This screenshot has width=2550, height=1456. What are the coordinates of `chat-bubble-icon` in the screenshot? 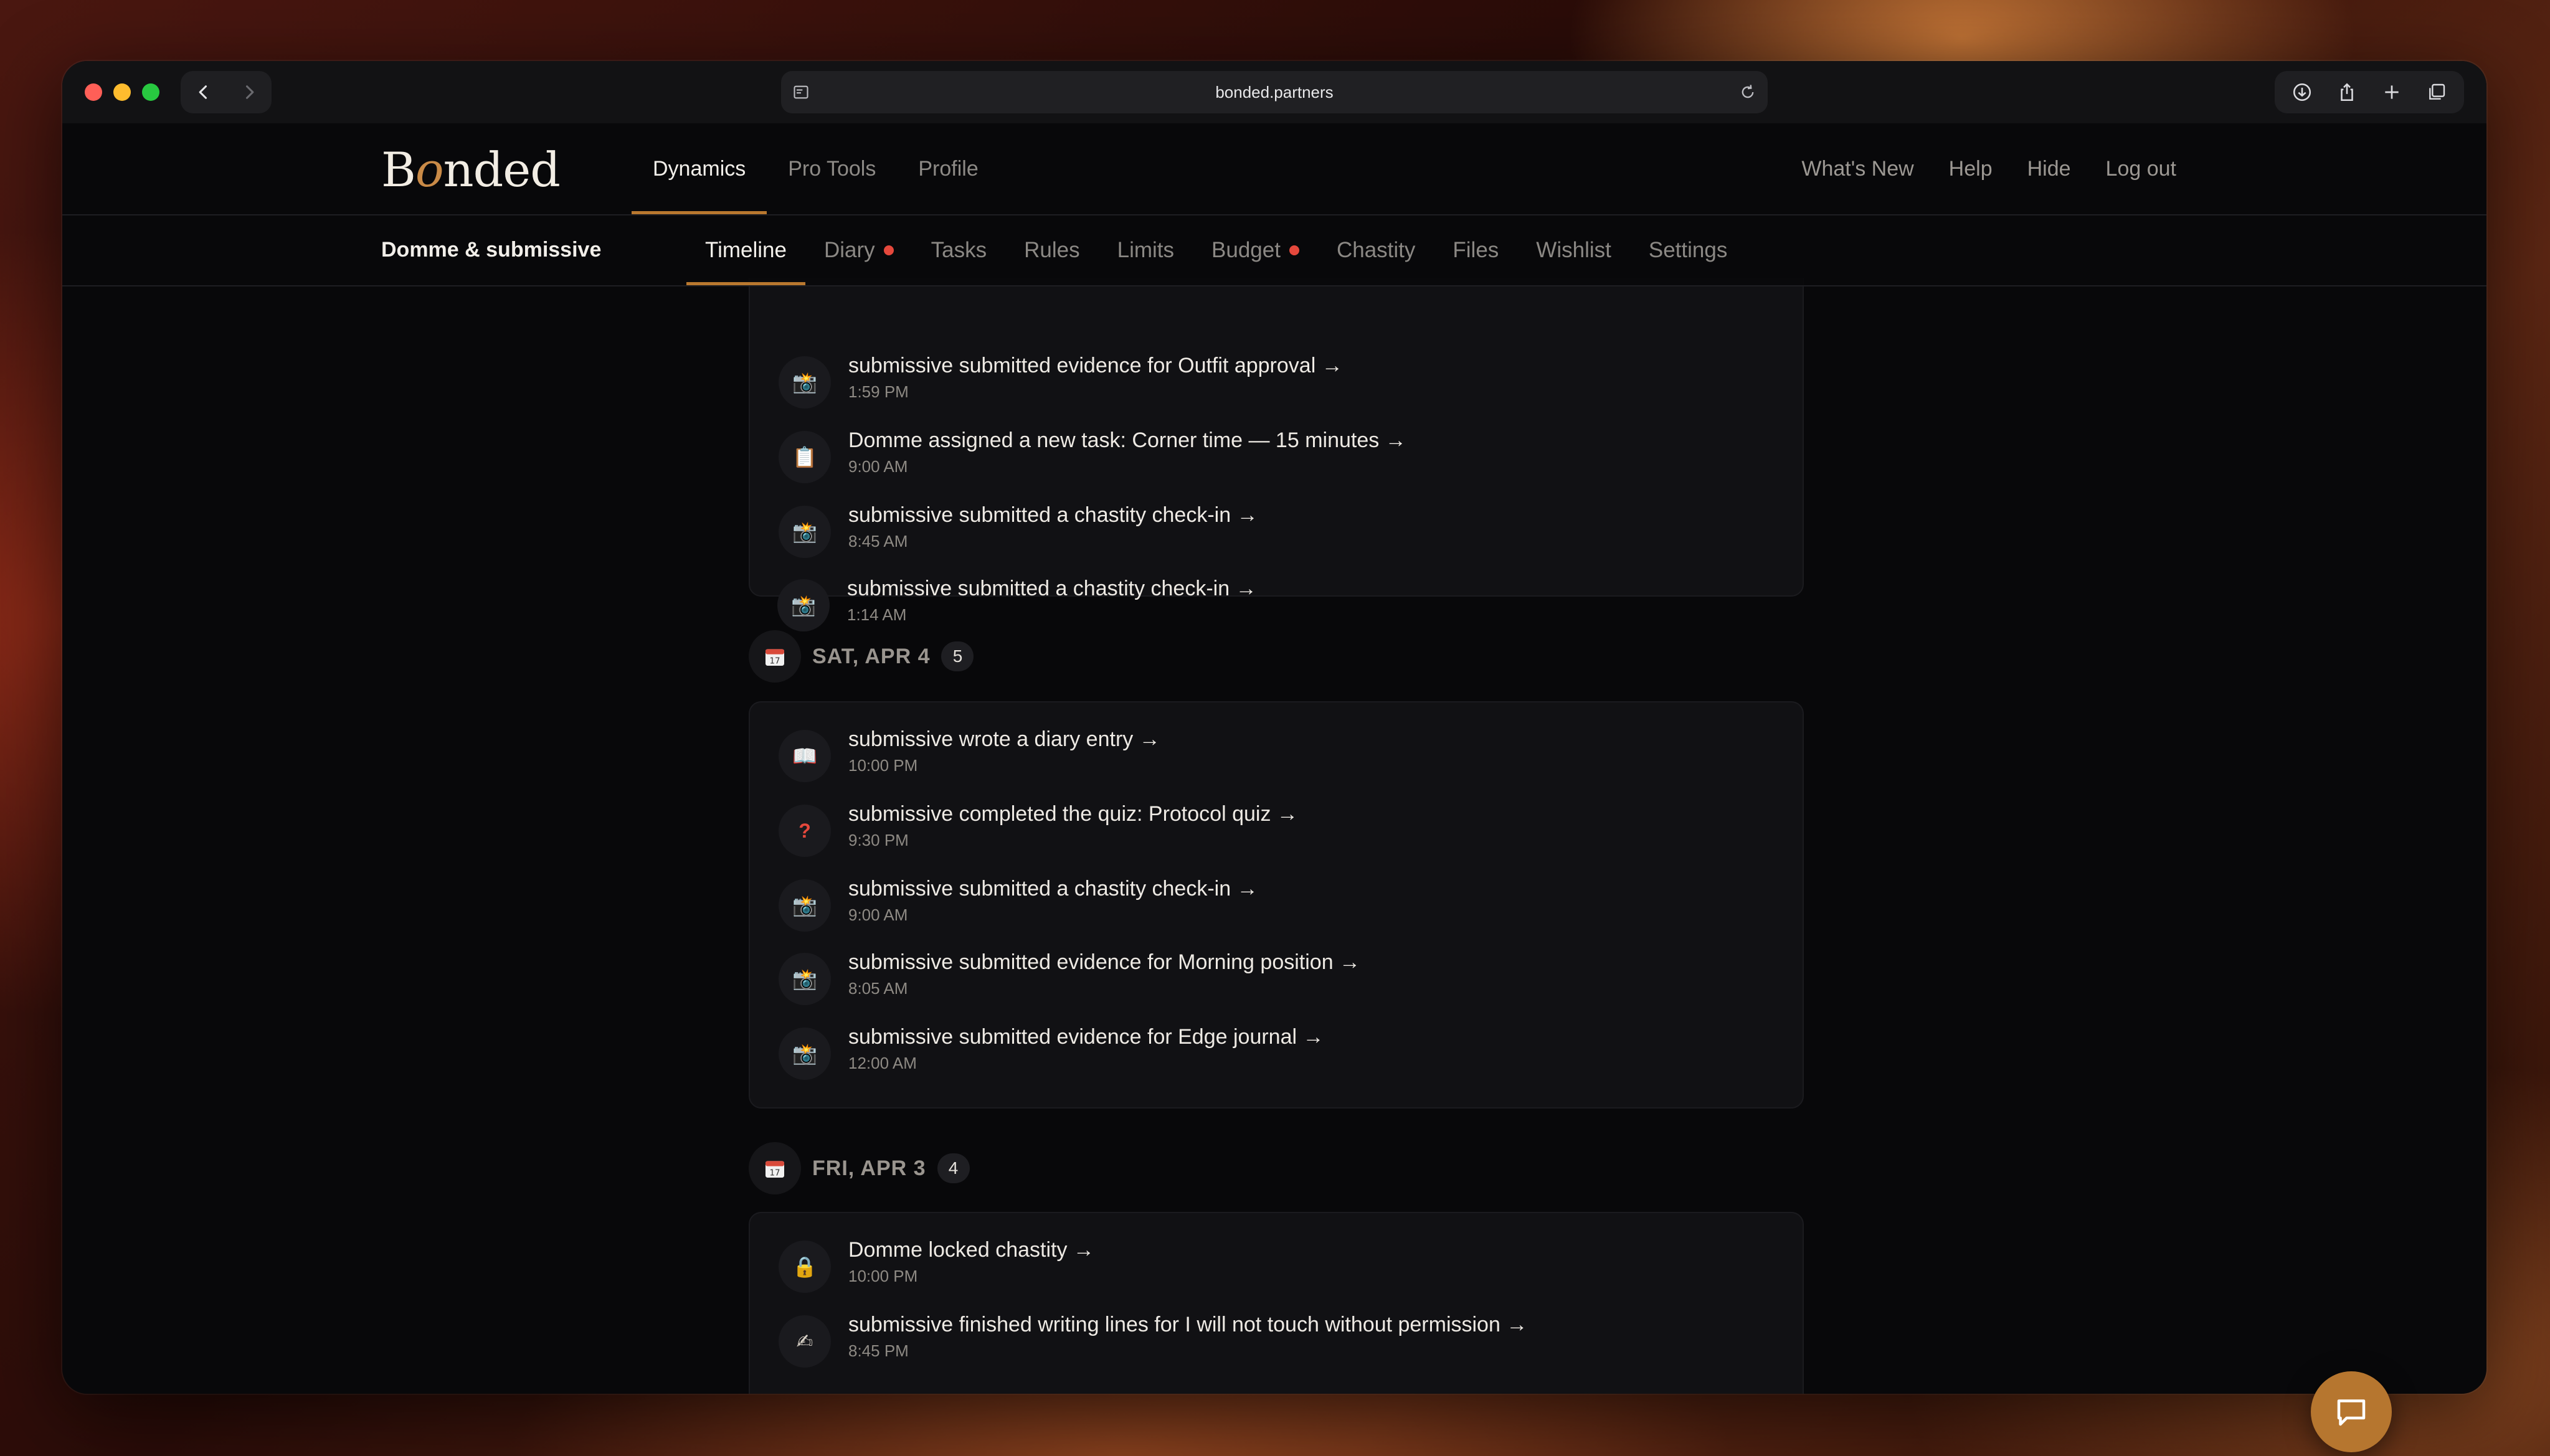 It's located at (2351, 1413).